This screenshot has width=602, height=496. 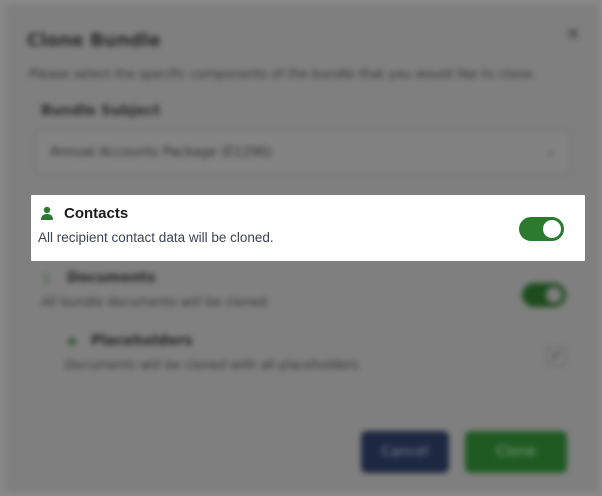 What do you see at coordinates (142, 341) in the screenshot?
I see `placeholders-title: Placeholders` at bounding box center [142, 341].